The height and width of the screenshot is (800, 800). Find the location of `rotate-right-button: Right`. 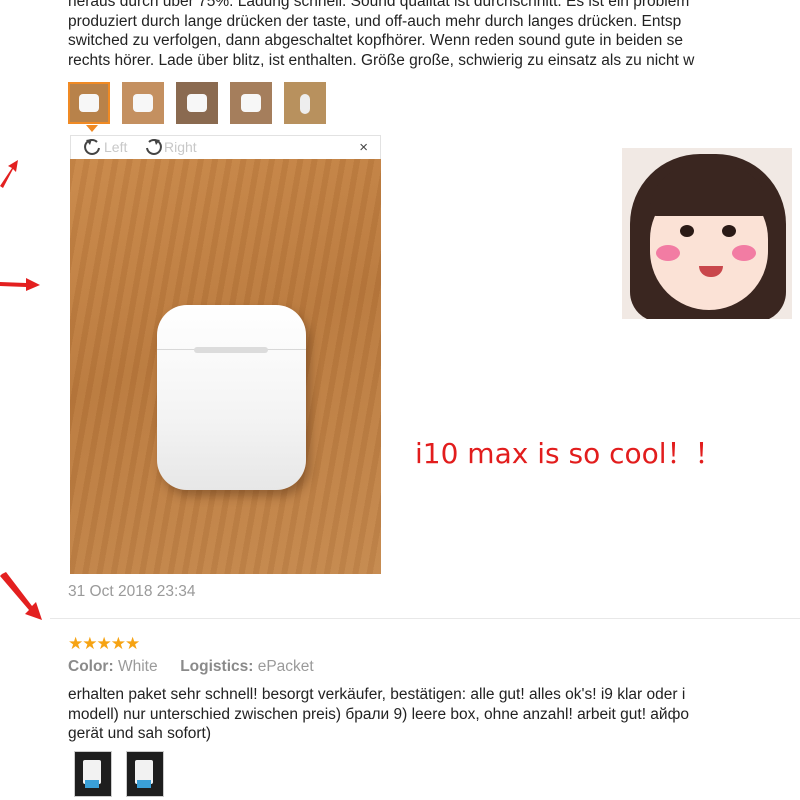

rotate-right-button: Right is located at coordinates (170, 147).